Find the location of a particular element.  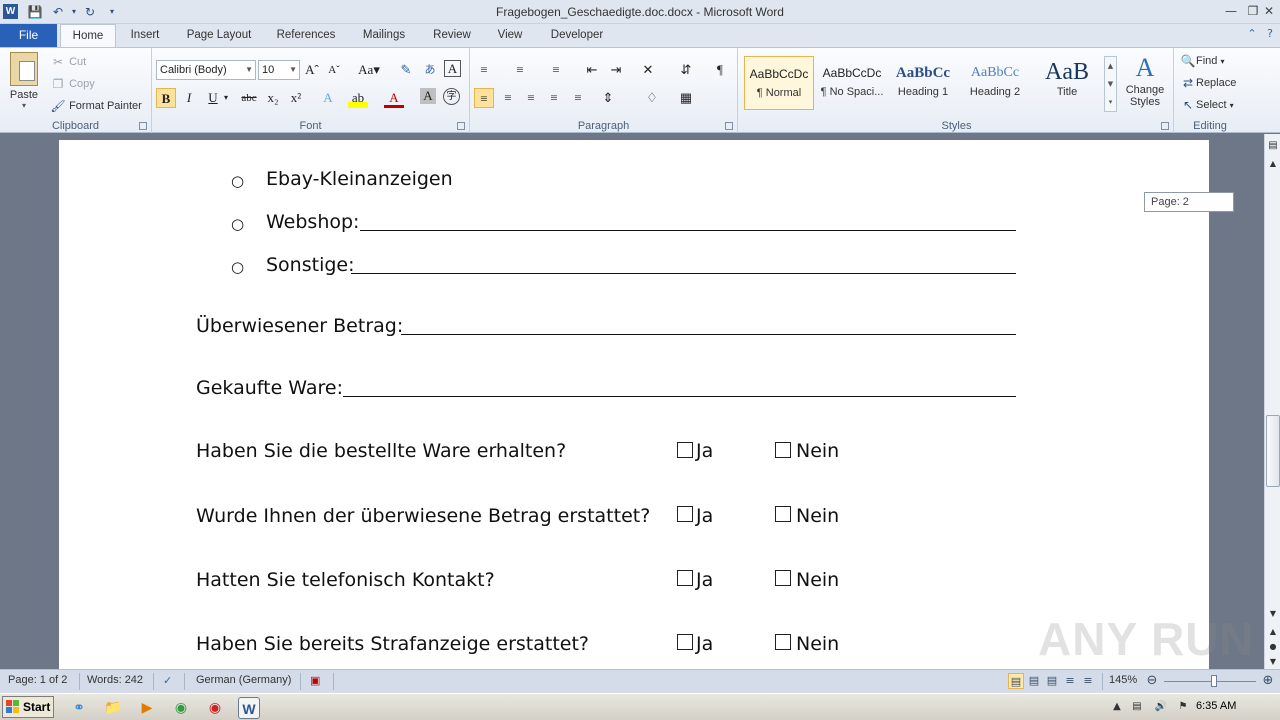

customize-quick-access-icon: ▾ is located at coordinates (112, 12).